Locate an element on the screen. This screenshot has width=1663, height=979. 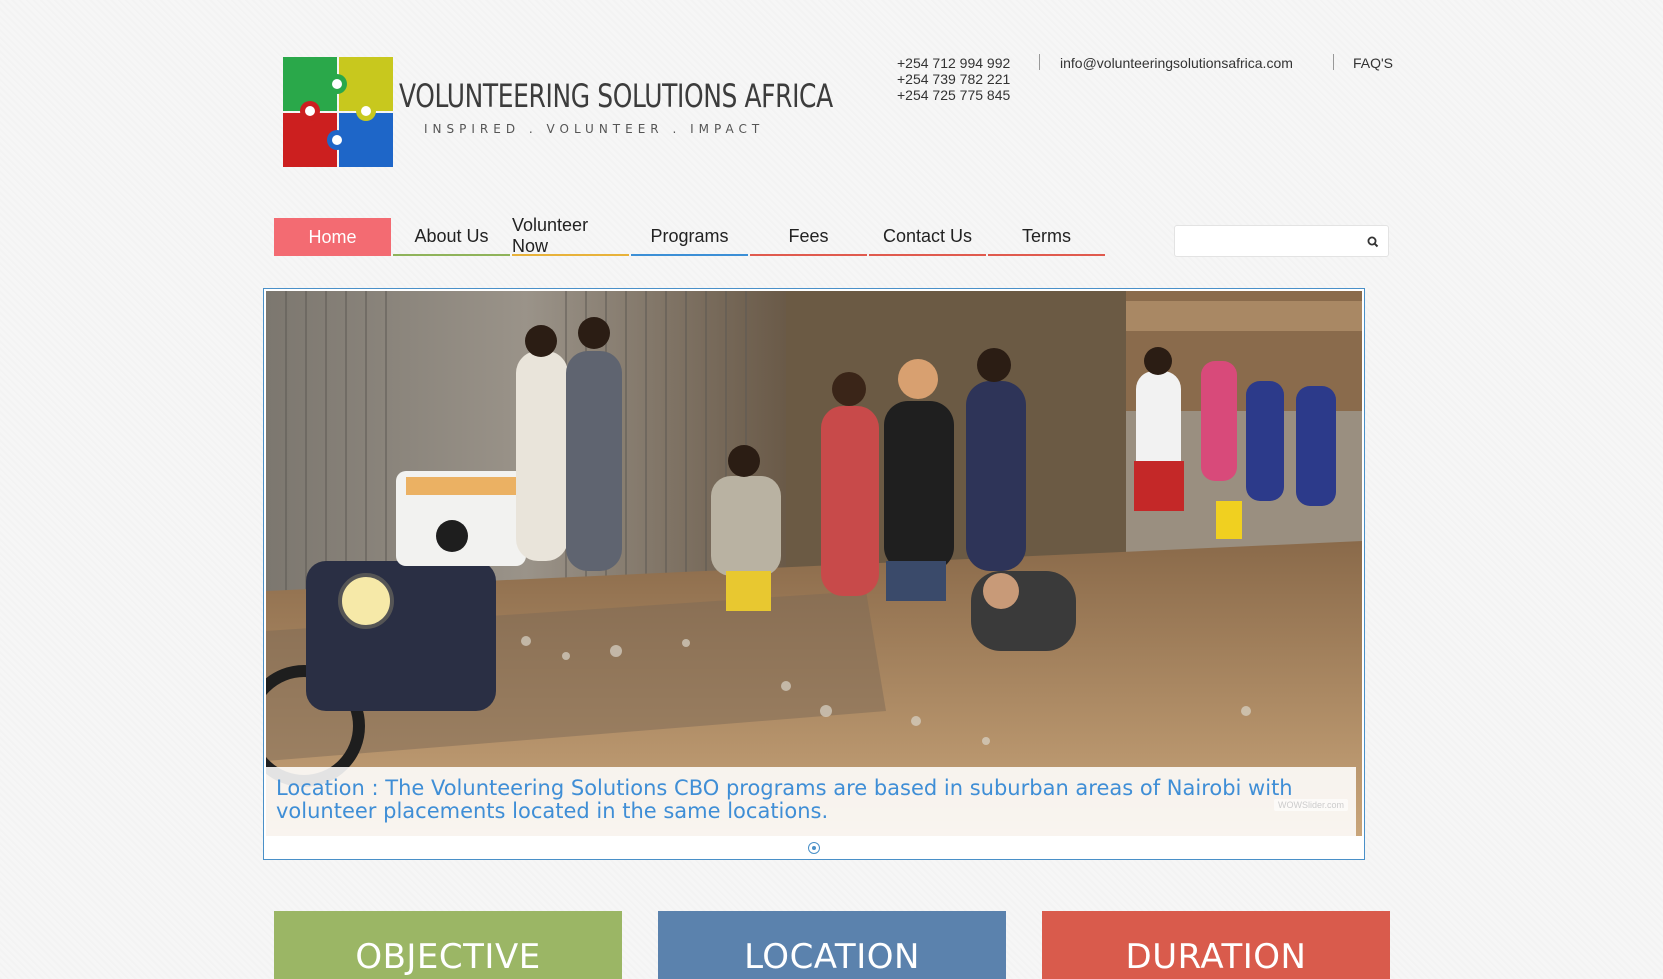
nav-item-about-us: About Us is located at coordinates (451, 237).